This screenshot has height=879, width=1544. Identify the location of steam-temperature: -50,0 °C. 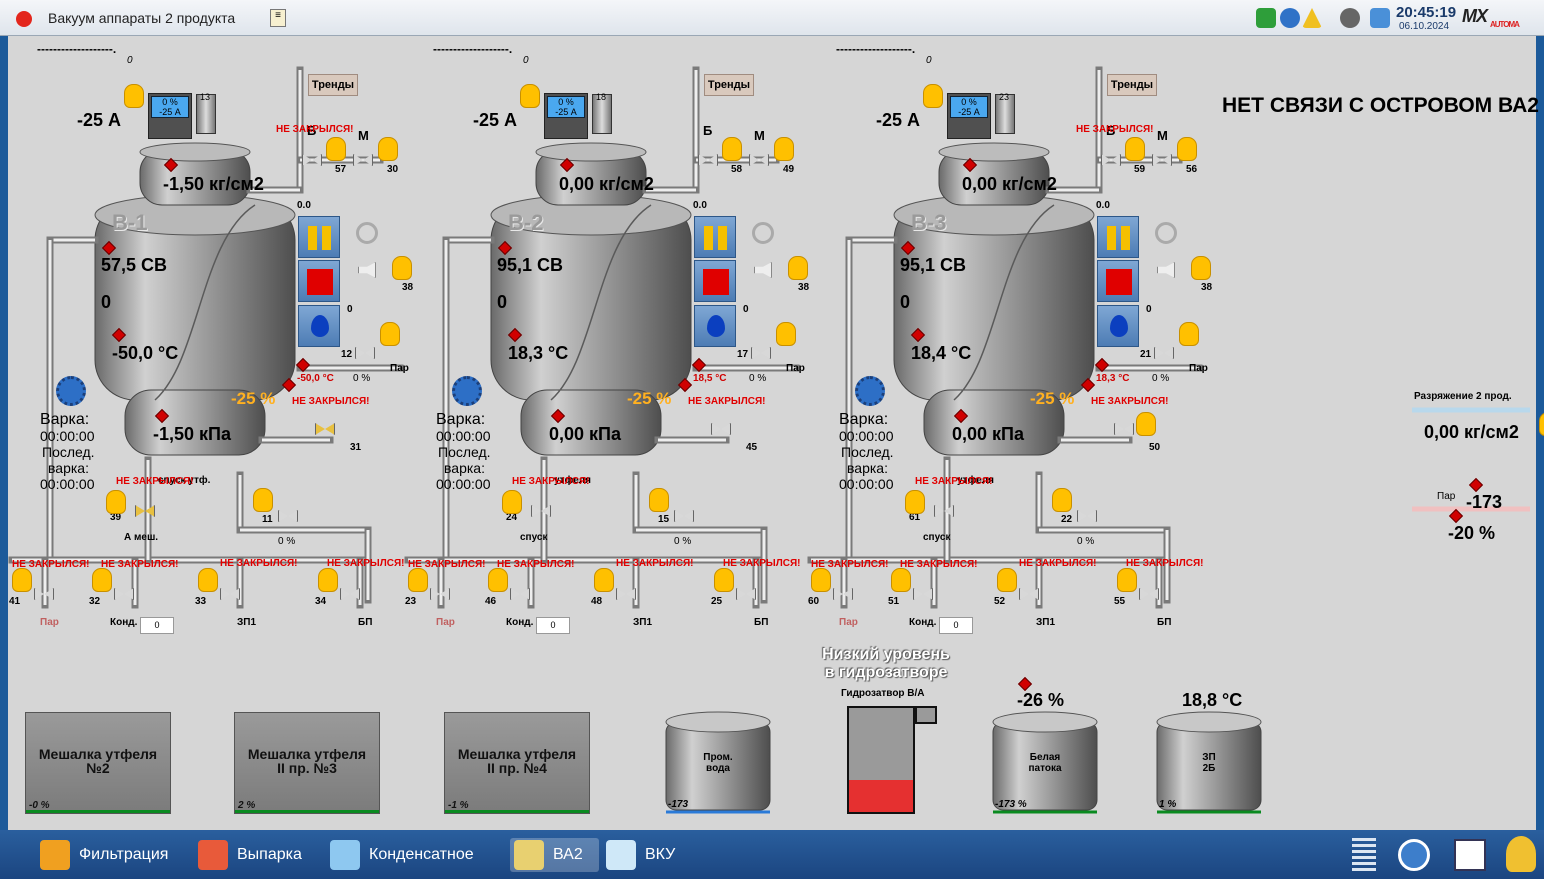
(315, 378).